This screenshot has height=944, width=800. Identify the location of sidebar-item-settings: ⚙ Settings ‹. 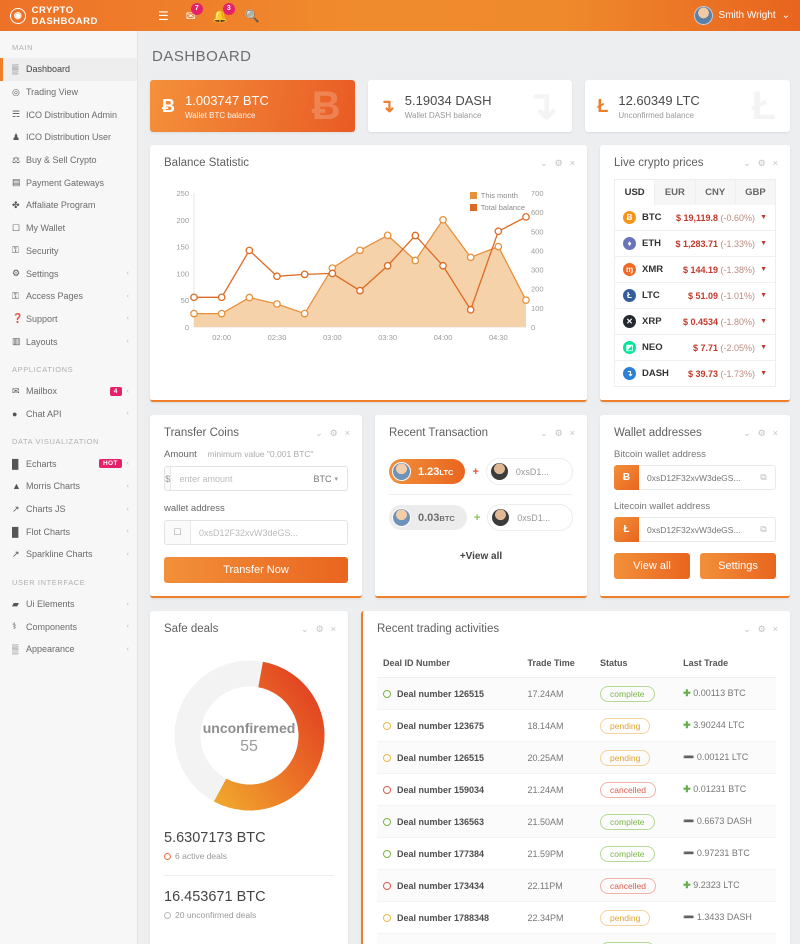
(68, 273).